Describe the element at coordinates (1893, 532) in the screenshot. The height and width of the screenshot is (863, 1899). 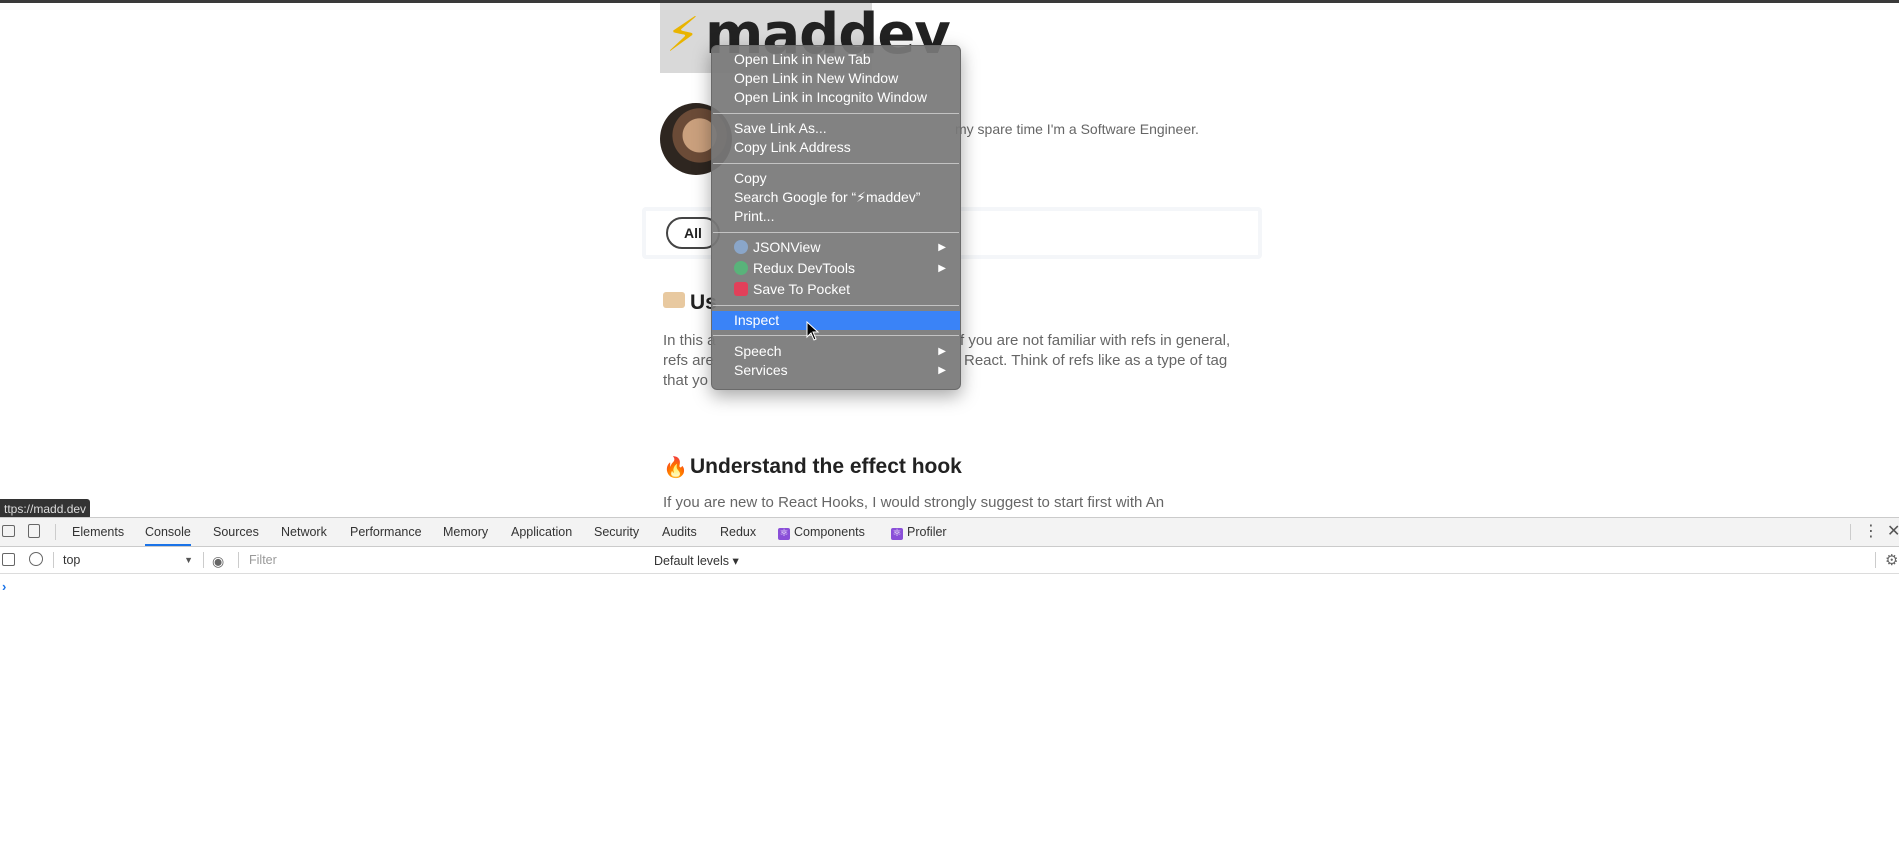
I see `close-icon: ✕` at that location.